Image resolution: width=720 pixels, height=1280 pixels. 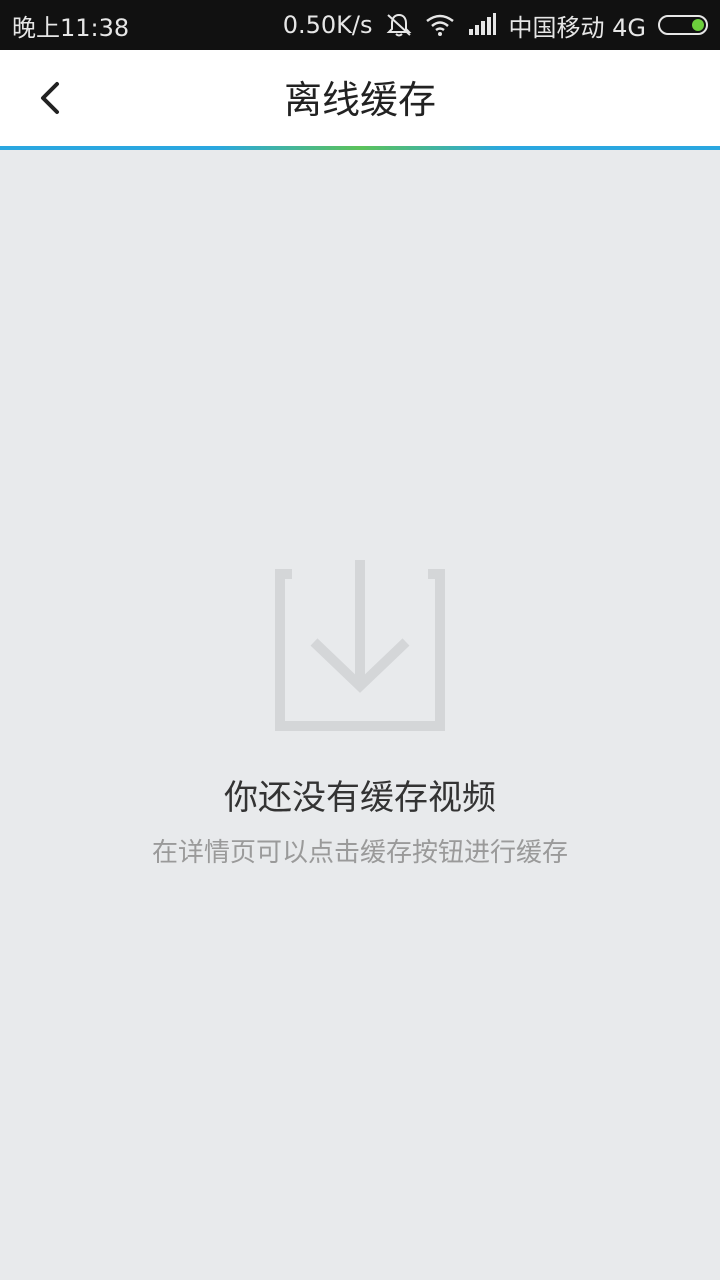 I want to click on chevron-left-icon, so click(x=50, y=98).